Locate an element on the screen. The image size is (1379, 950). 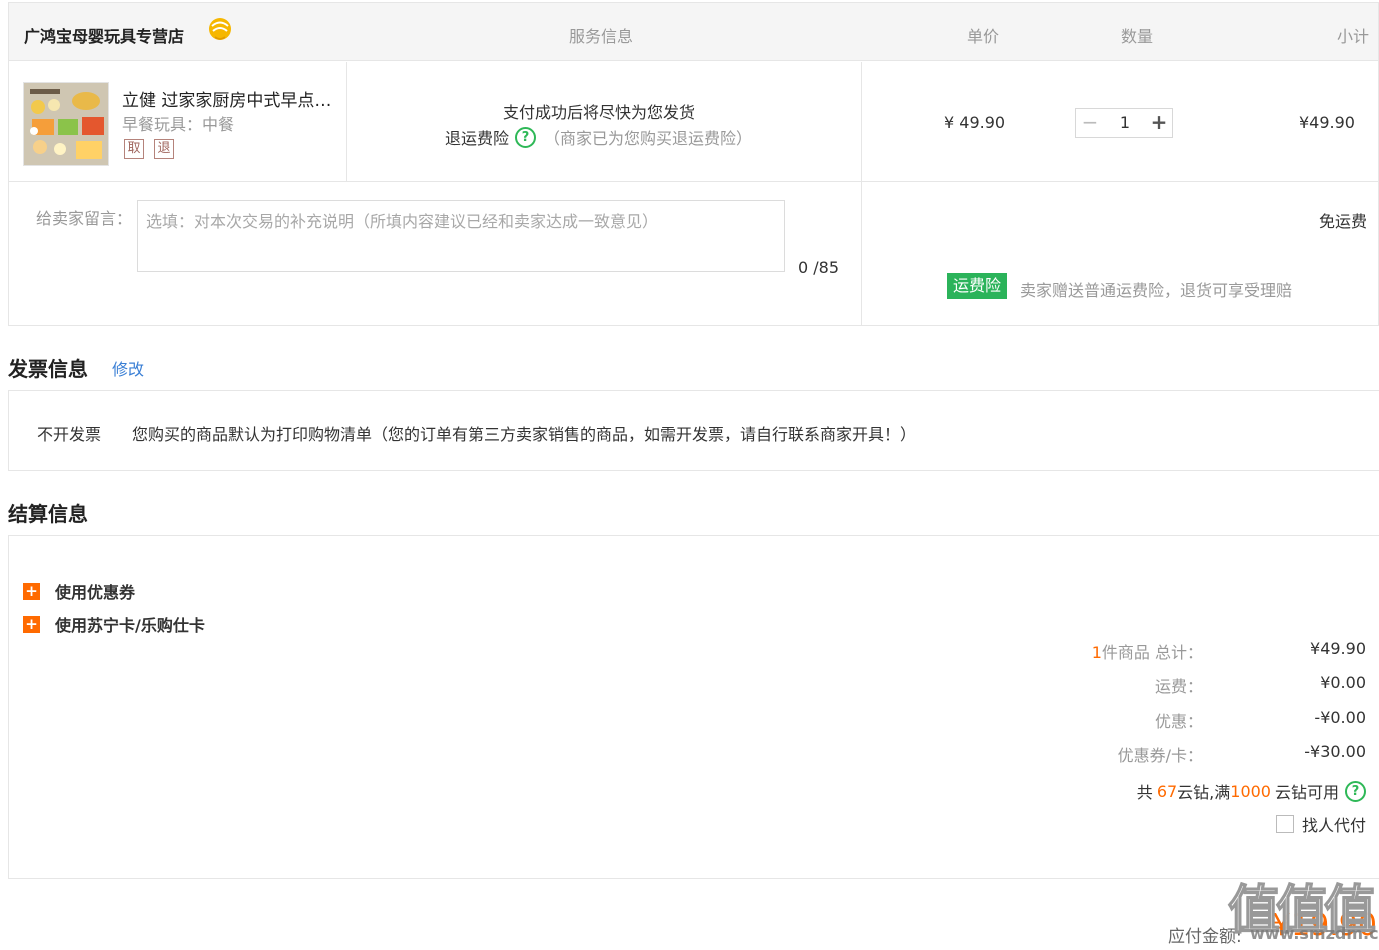
items-total-label: 1件商品 总计： is located at coordinates (1053, 651).